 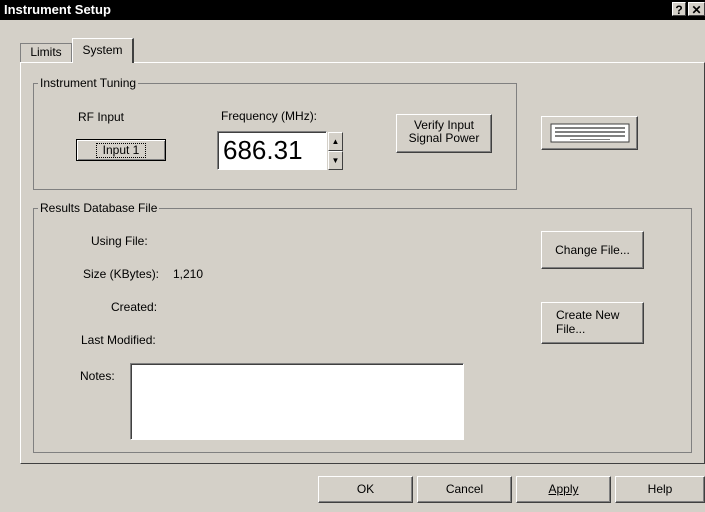 I want to click on notes-label: Notes:, so click(x=97, y=376).